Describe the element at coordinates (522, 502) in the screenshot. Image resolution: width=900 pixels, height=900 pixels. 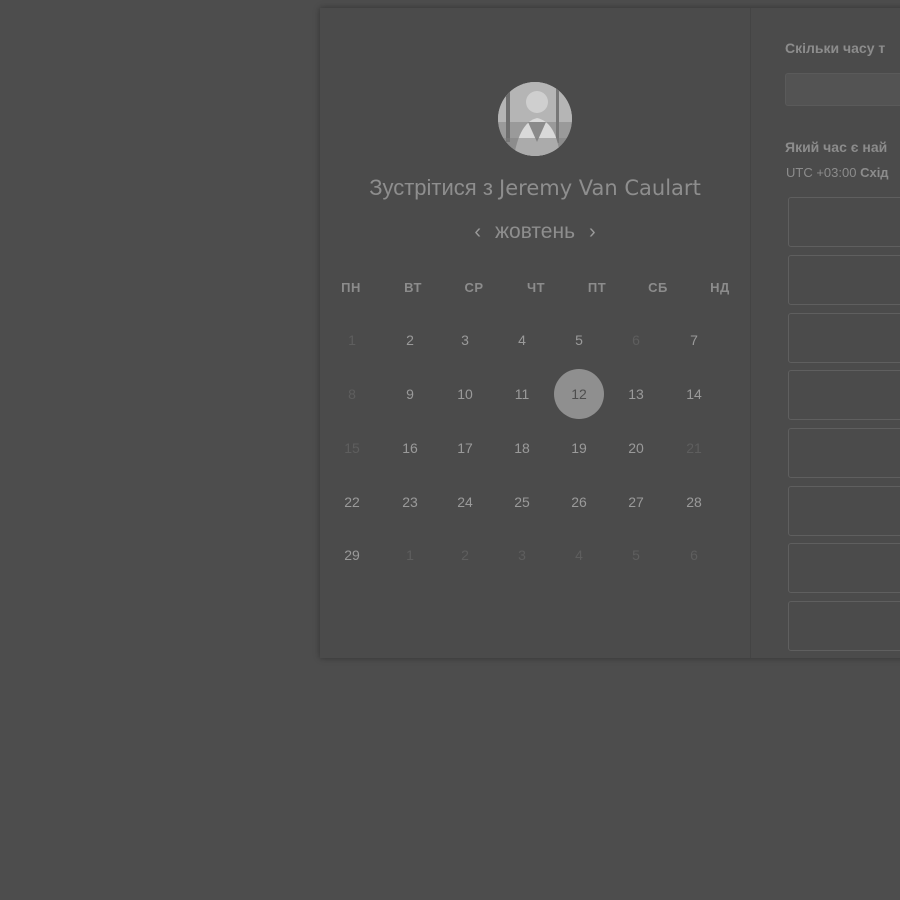
I see `calendar-day: 25` at that location.